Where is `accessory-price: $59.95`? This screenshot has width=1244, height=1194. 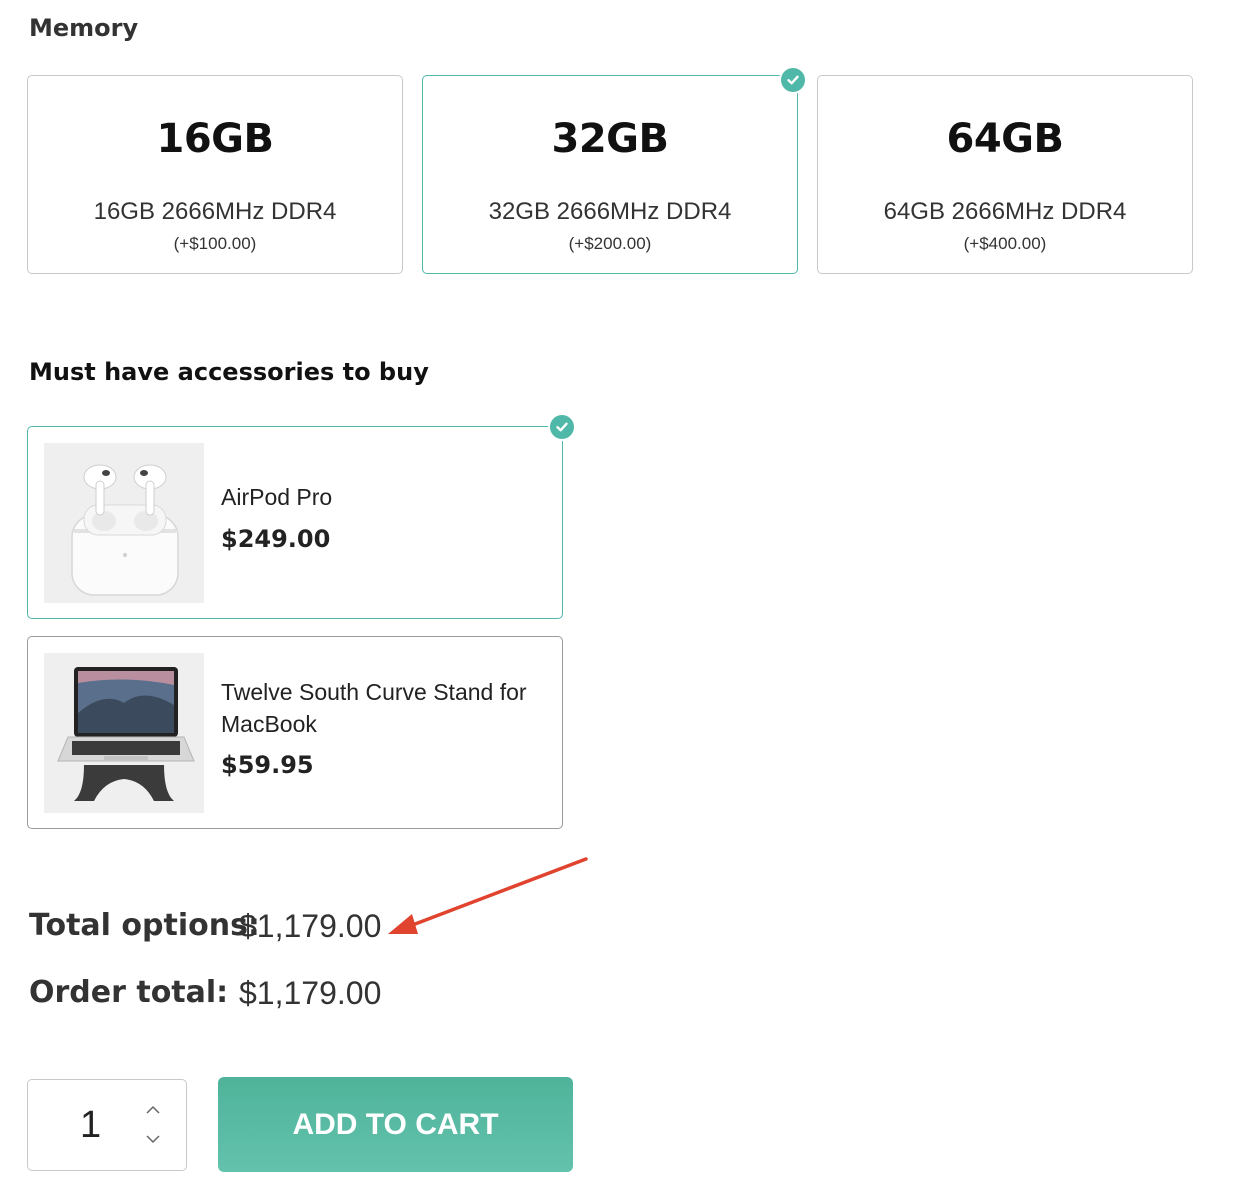
accessory-price: $59.95 is located at coordinates (267, 765).